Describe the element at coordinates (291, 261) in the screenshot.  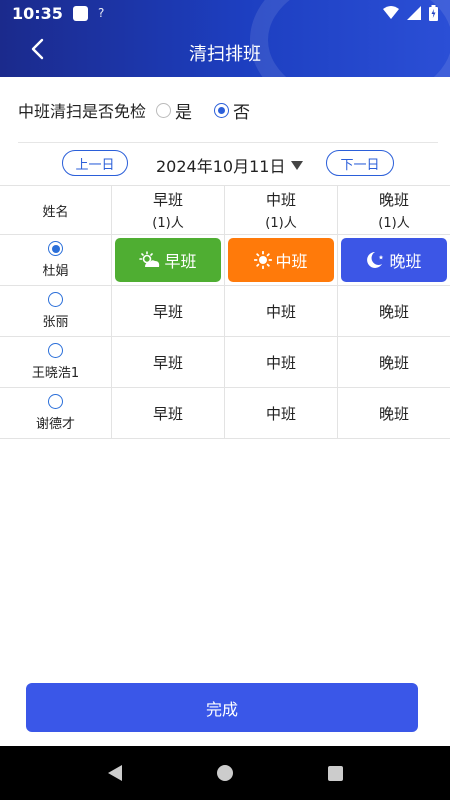
I see `shift-chip-label: 中班` at that location.